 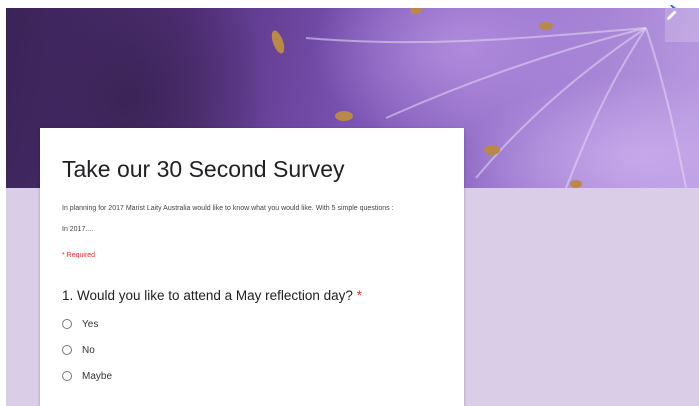 What do you see at coordinates (681, 6) in the screenshot?
I see `top-accent-fragment` at bounding box center [681, 6].